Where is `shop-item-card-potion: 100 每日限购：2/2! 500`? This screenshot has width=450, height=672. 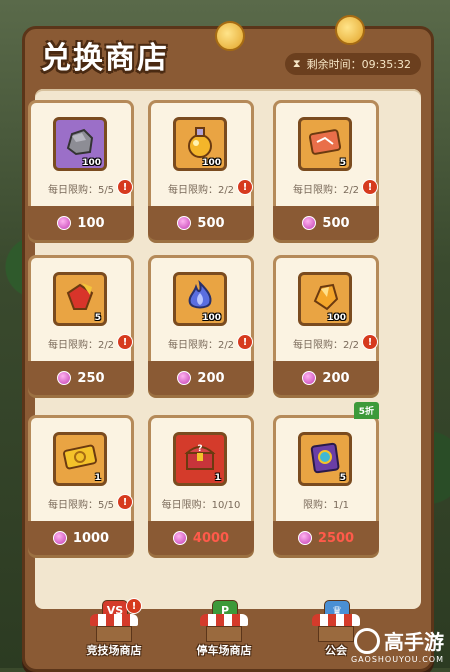 shop-item-card-potion: 100 每日限购：2/2! 500 is located at coordinates (201, 170).